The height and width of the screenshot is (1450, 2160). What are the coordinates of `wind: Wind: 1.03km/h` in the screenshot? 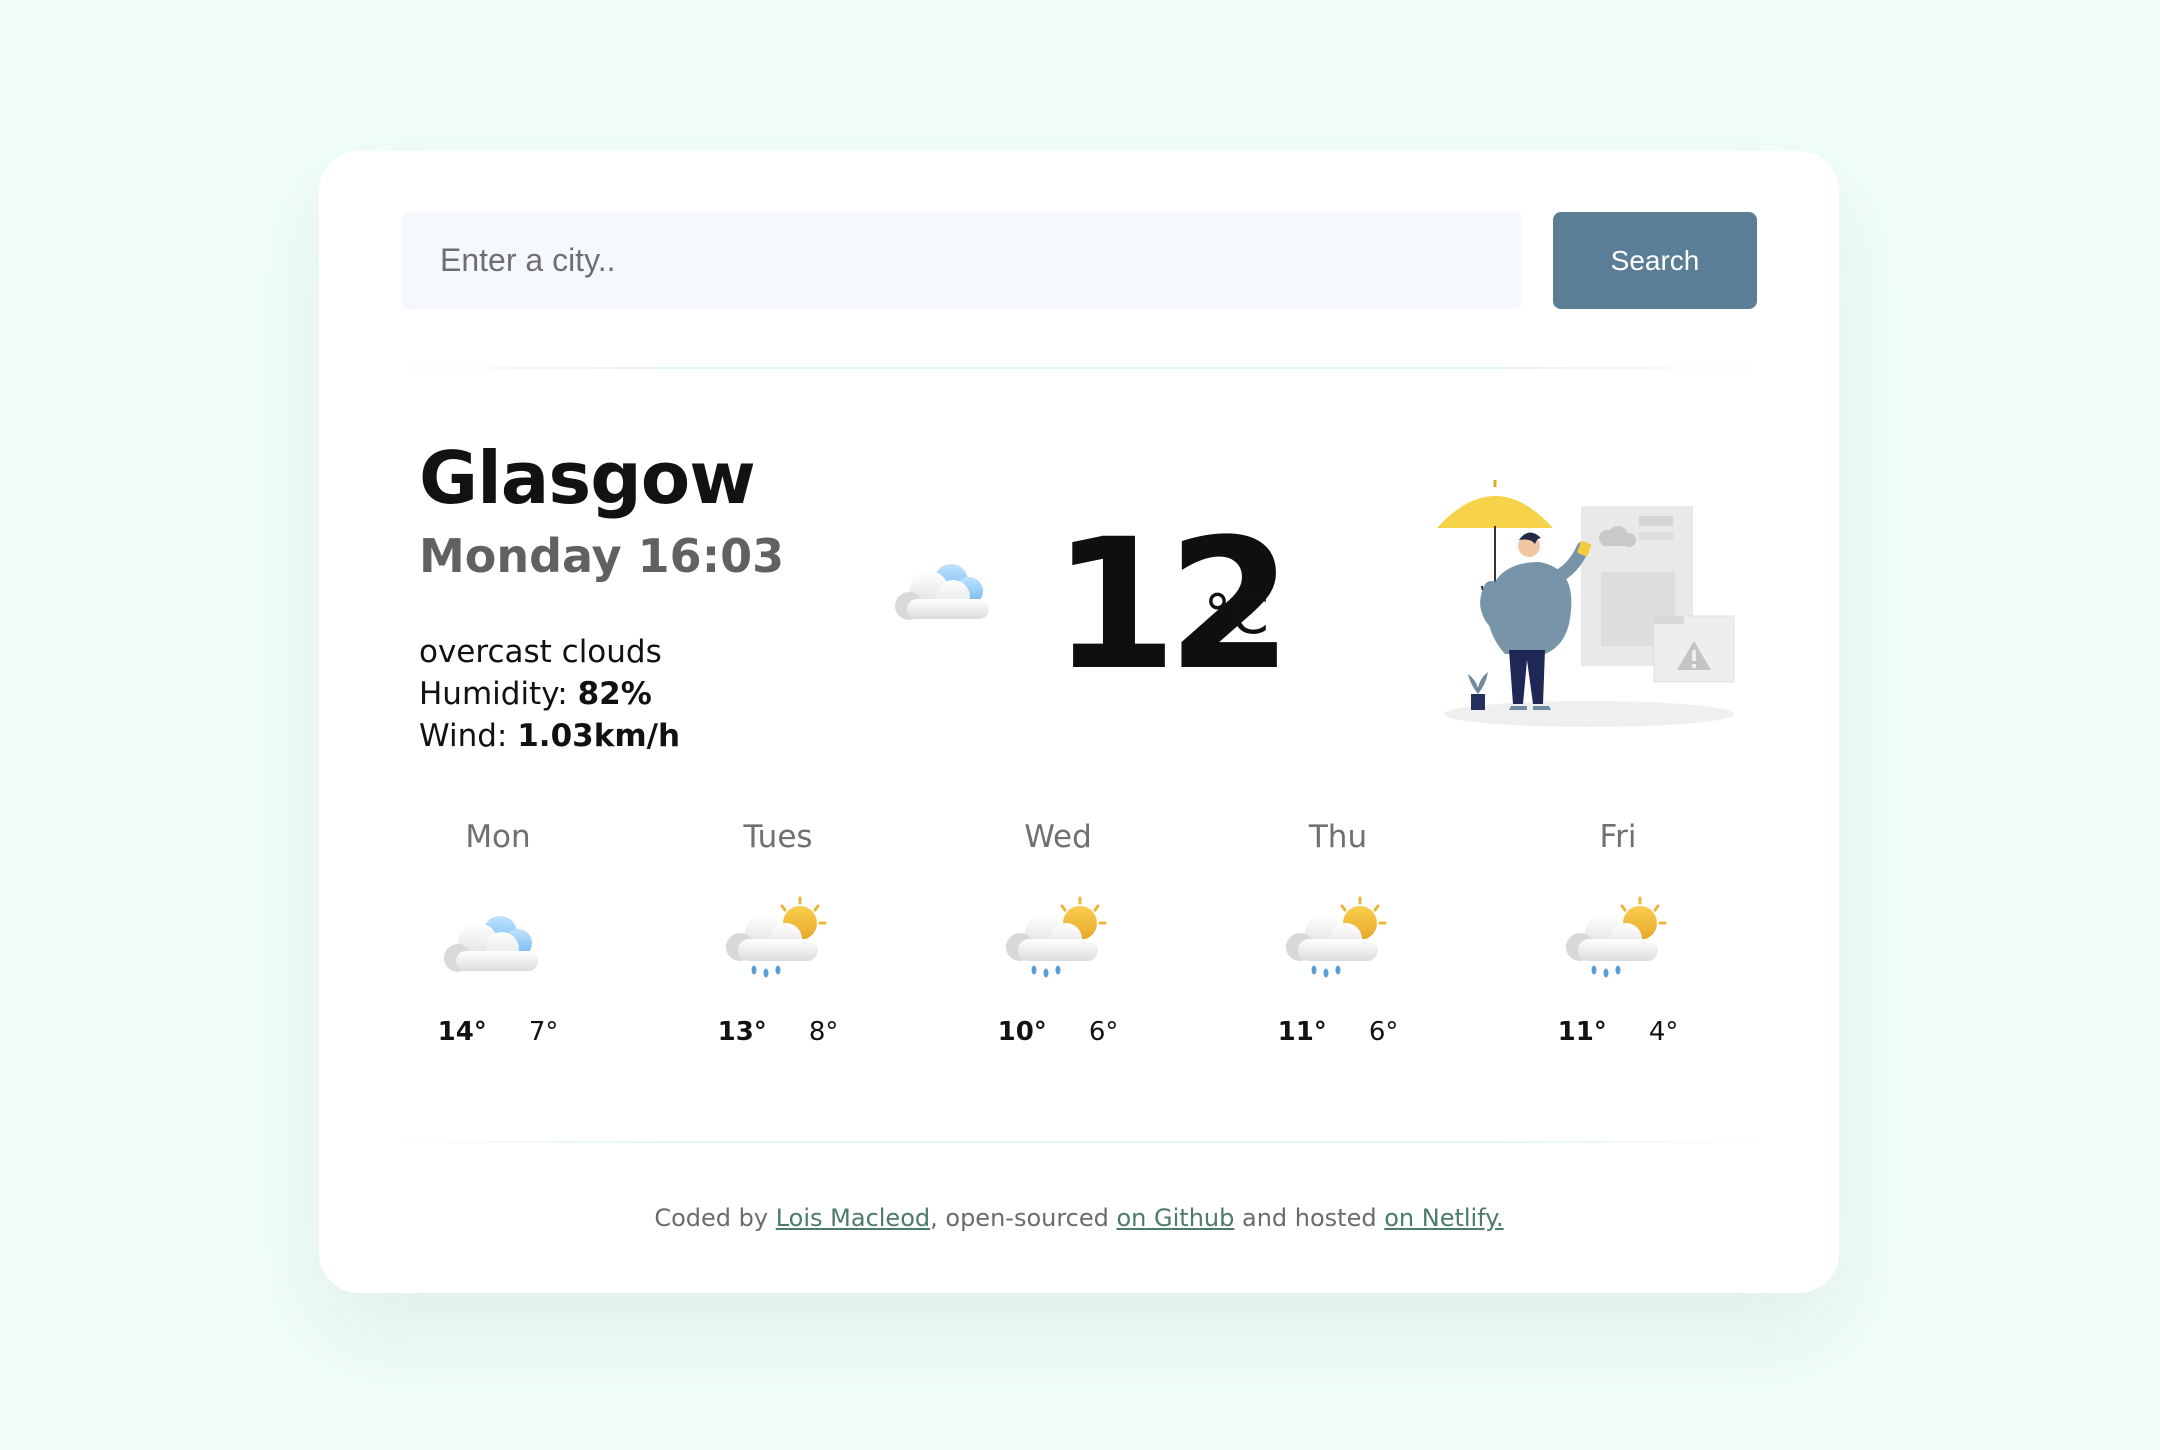 It's located at (549, 736).